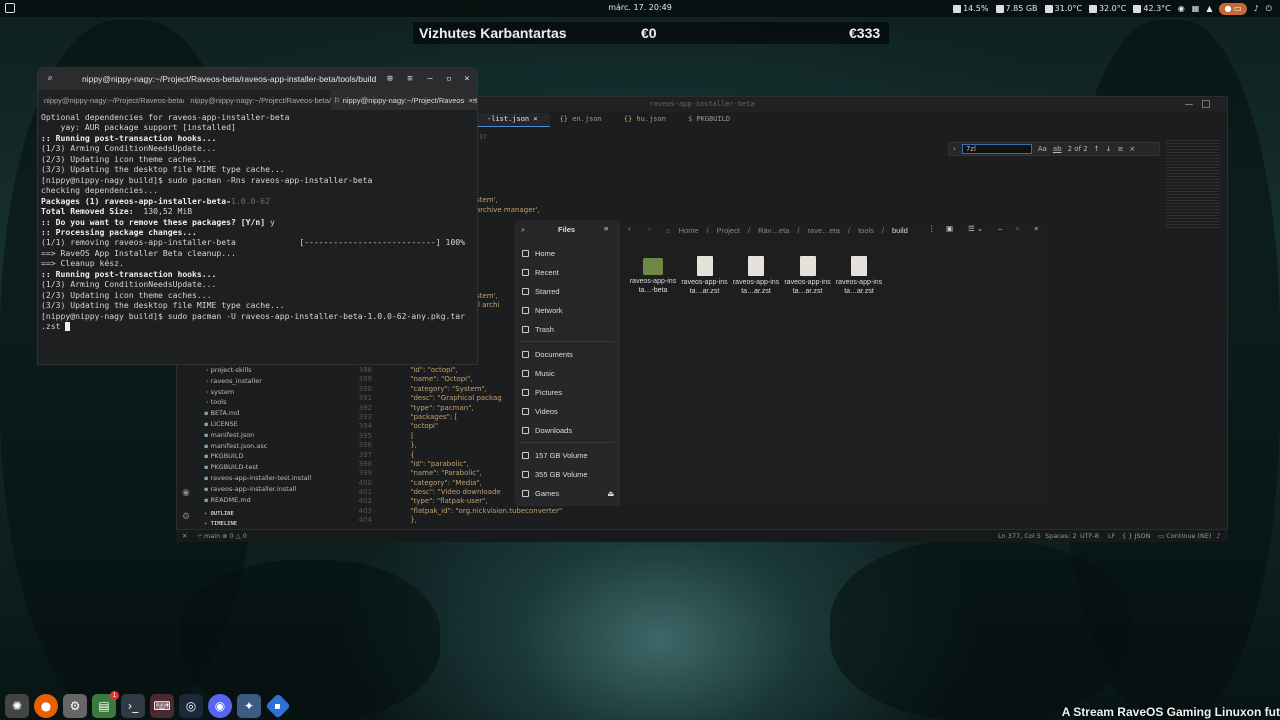 The image size is (1280, 720). I want to click on cursor-position: Ln 377, Col 5, so click(1019, 536).